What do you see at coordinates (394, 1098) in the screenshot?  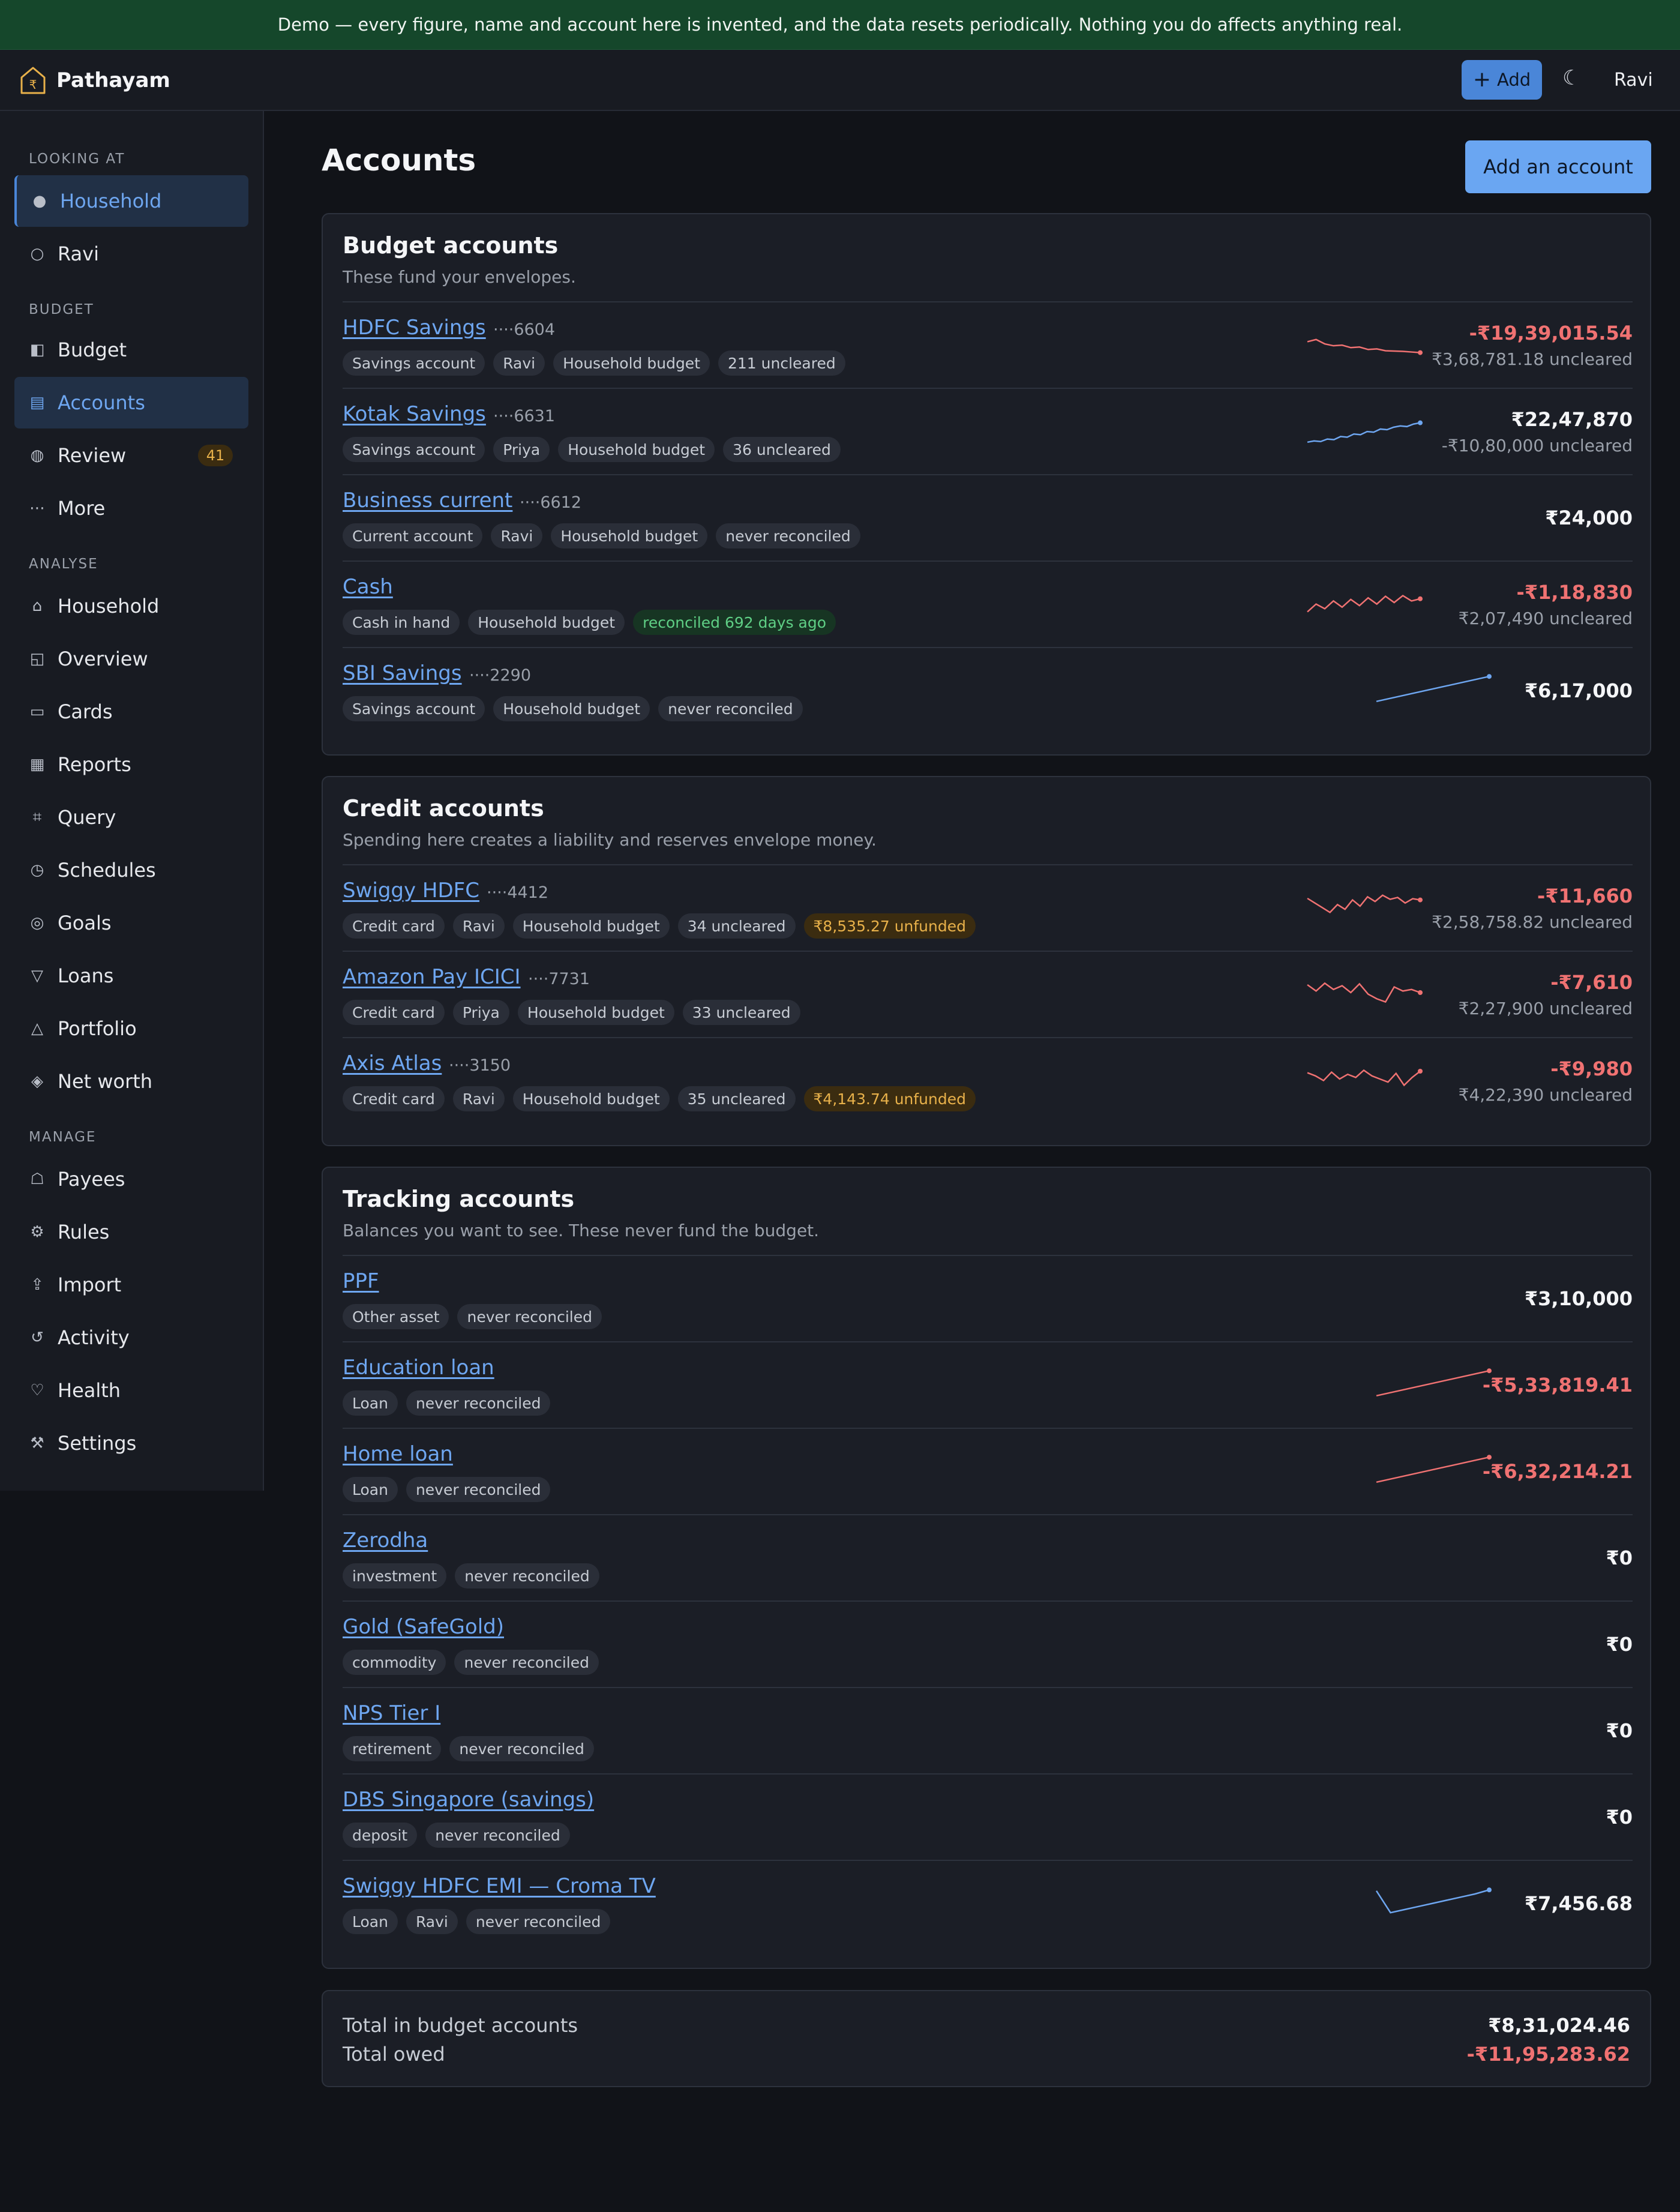 I see `account-tag: Credit card` at bounding box center [394, 1098].